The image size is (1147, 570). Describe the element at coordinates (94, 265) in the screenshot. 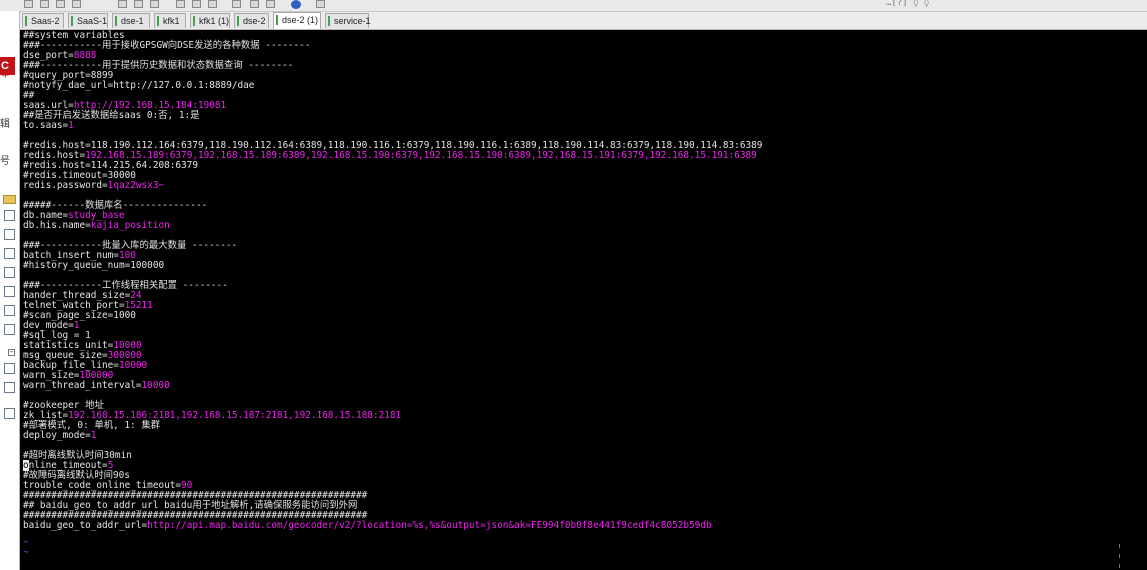

I see `config-text: #history_queue_num=100000` at that location.